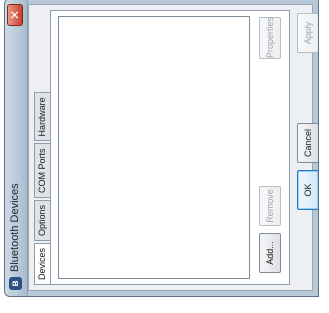  I want to click on remove-button: Remove, so click(270, 206).